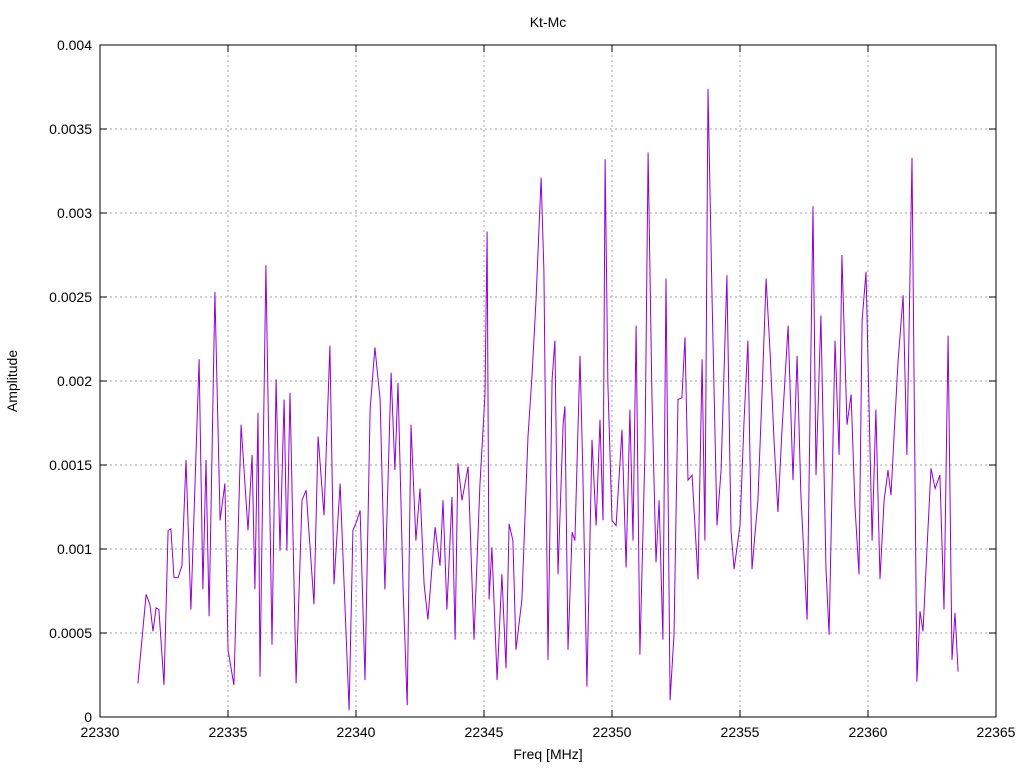 This screenshot has width=1024, height=773. Describe the element at coordinates (740, 732) in the screenshot. I see `x-tick-label: 22355` at that location.